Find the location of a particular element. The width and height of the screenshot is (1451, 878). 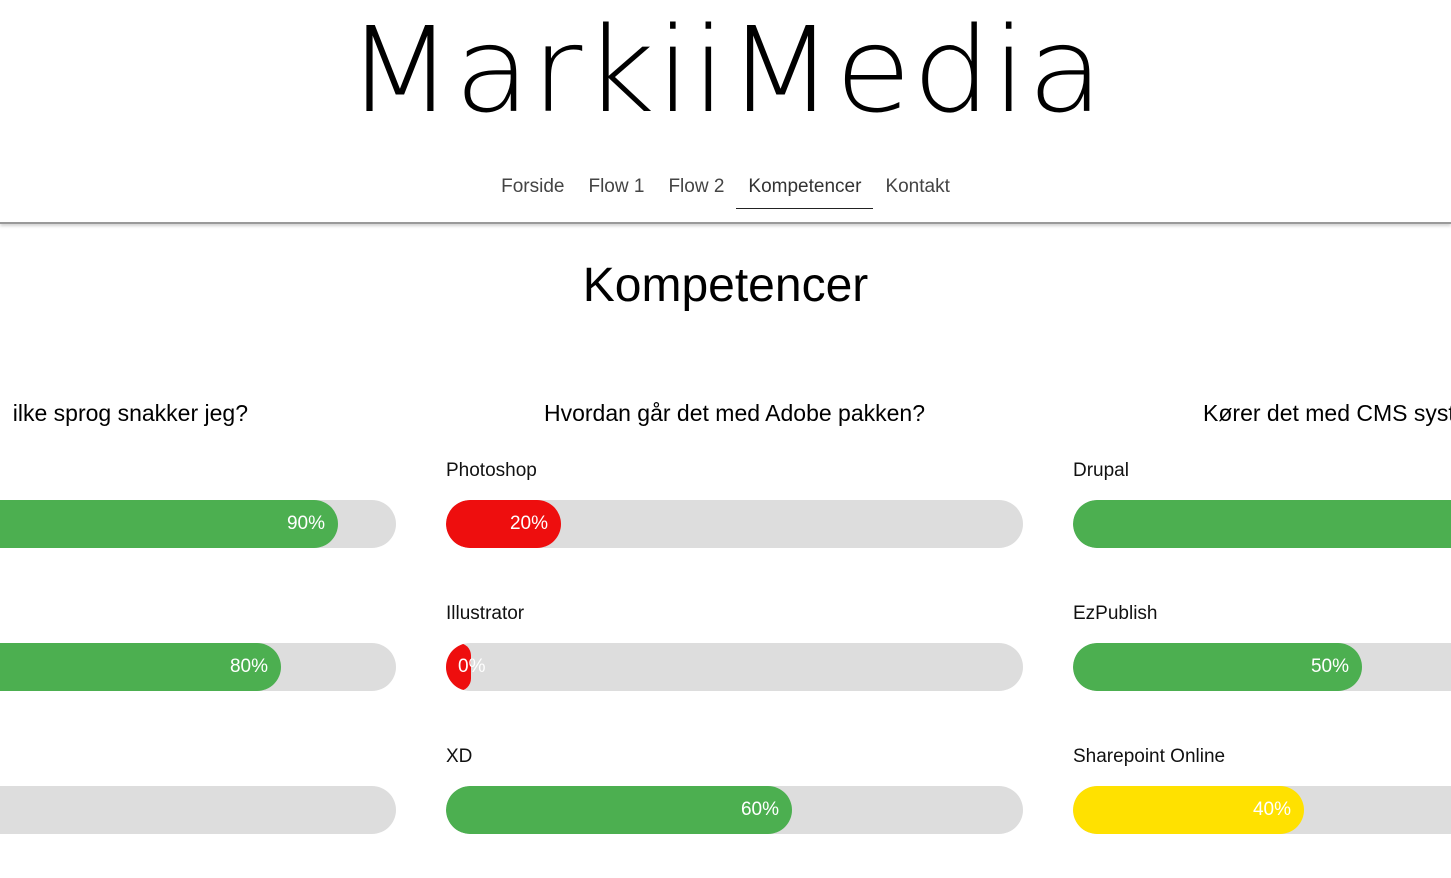

skill-row: Drupal is located at coordinates (1262, 503).